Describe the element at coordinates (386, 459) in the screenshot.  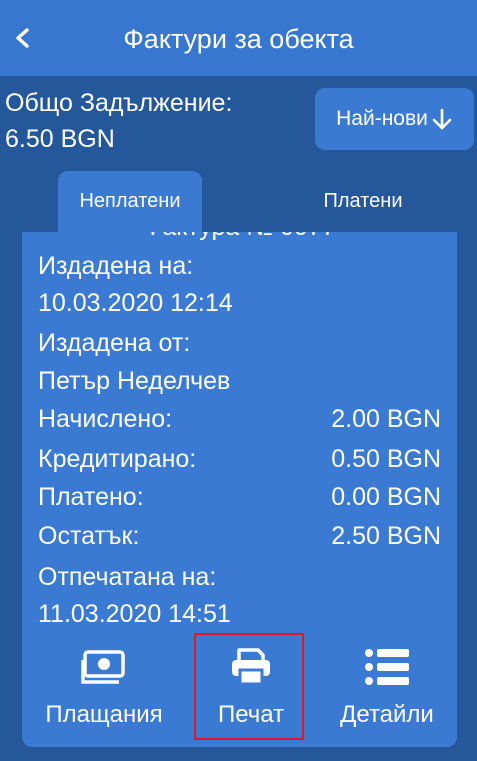
I see `credited-value: 0.50 BGN` at that location.